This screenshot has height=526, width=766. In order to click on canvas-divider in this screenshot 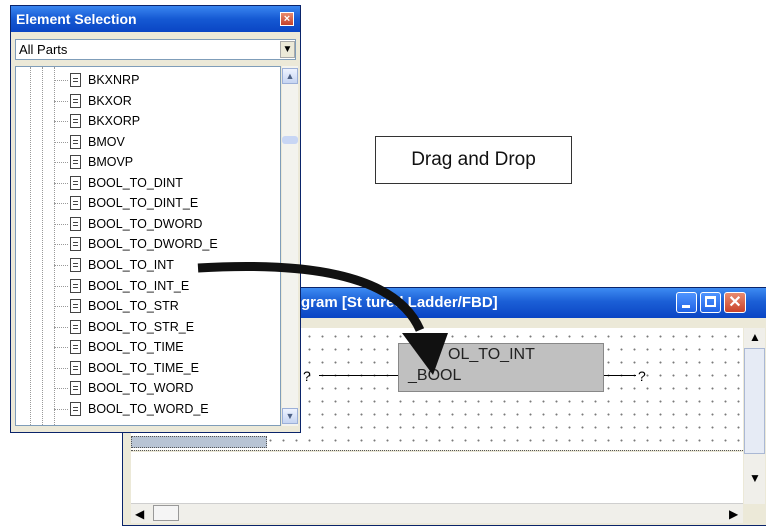, I will do `click(437, 450)`.